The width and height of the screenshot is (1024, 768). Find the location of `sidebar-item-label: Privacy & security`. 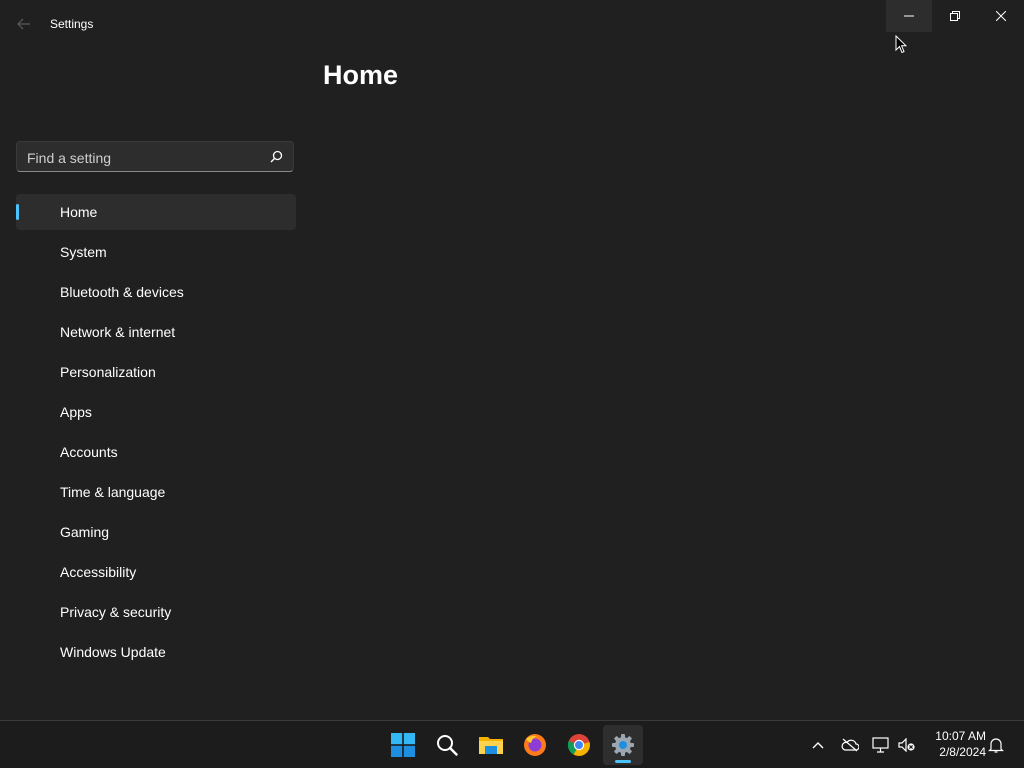

sidebar-item-label: Privacy & security is located at coordinates (116, 612).